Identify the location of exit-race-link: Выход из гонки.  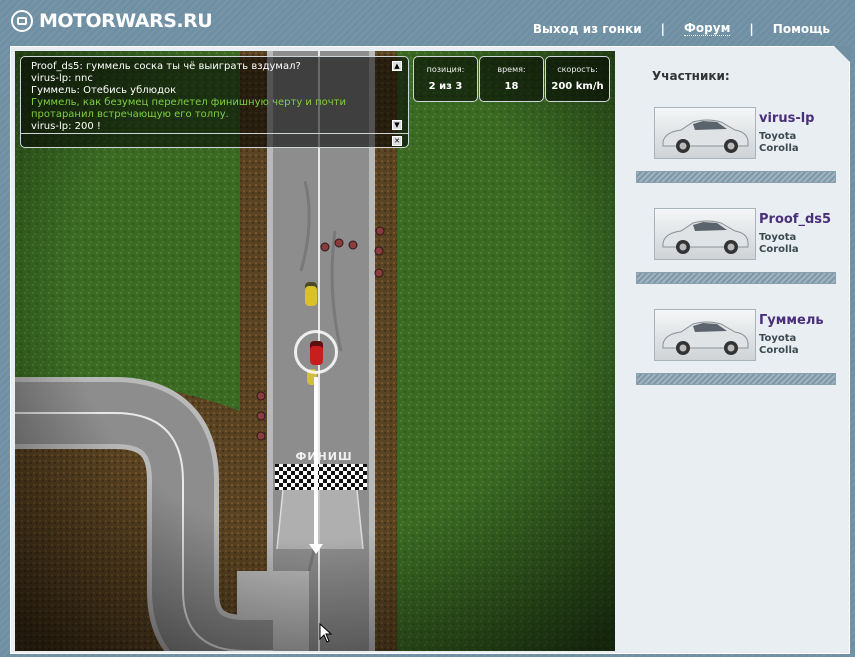
(587, 29).